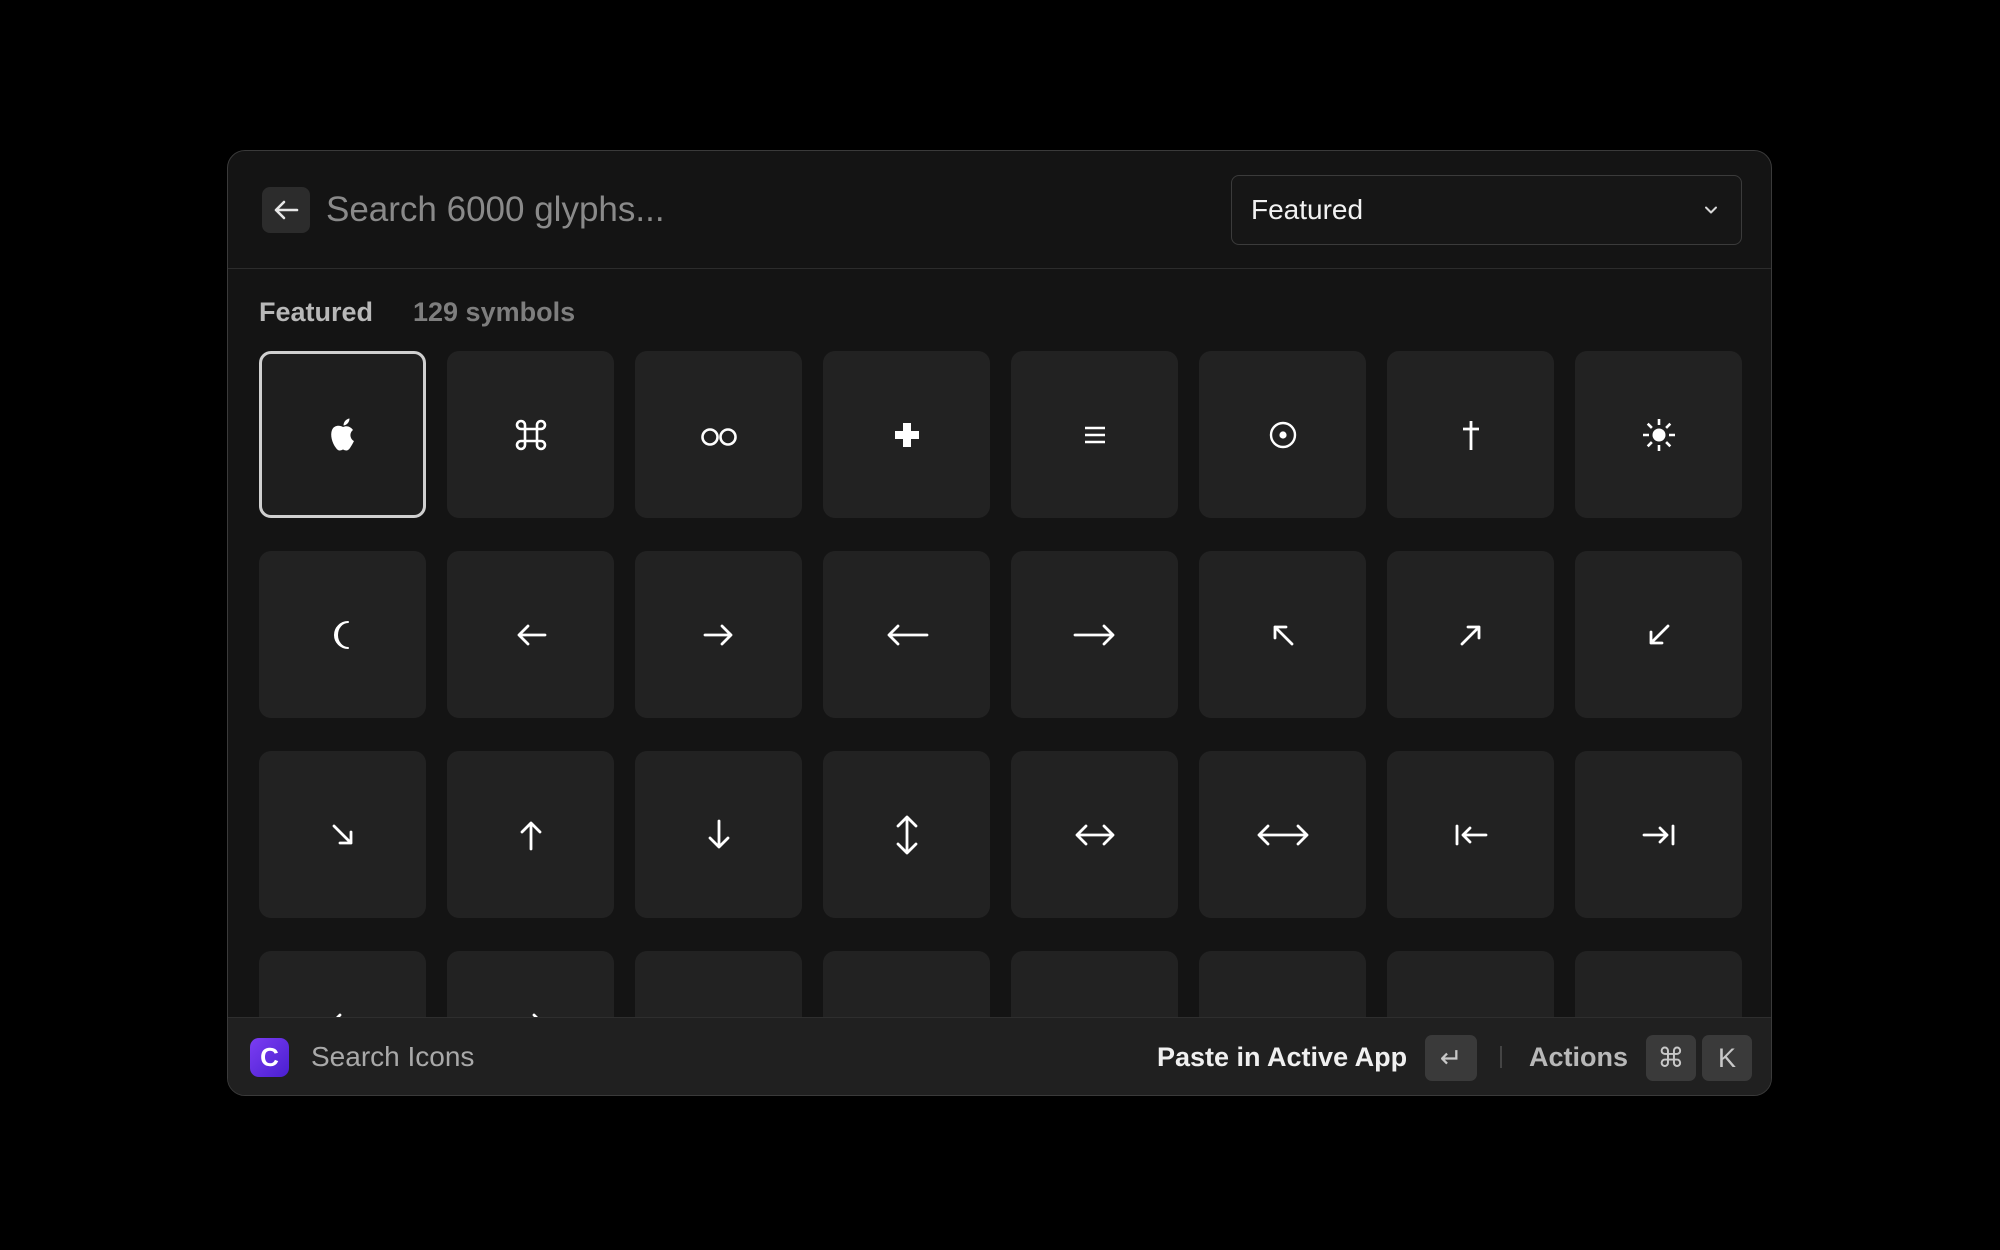 This screenshot has width=2000, height=1250. I want to click on k-key-badge: K, so click(1727, 1058).